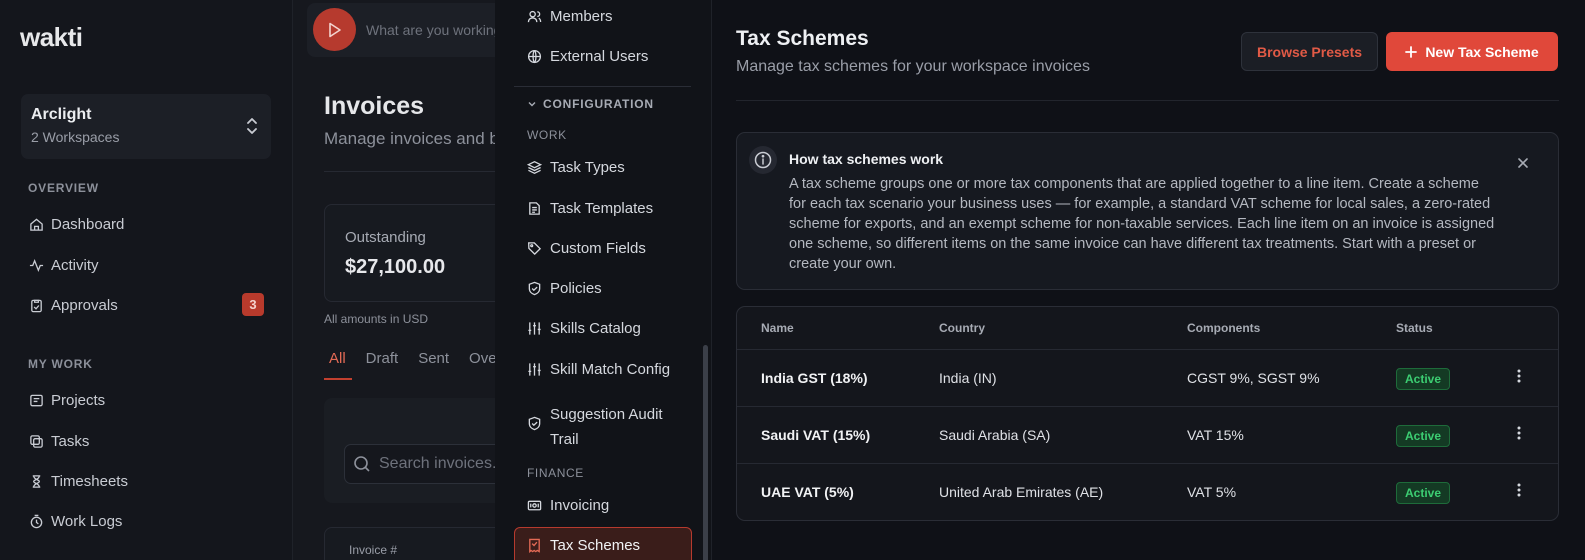  What do you see at coordinates (968, 378) in the screenshot?
I see `scheme-country: India (IN)` at bounding box center [968, 378].